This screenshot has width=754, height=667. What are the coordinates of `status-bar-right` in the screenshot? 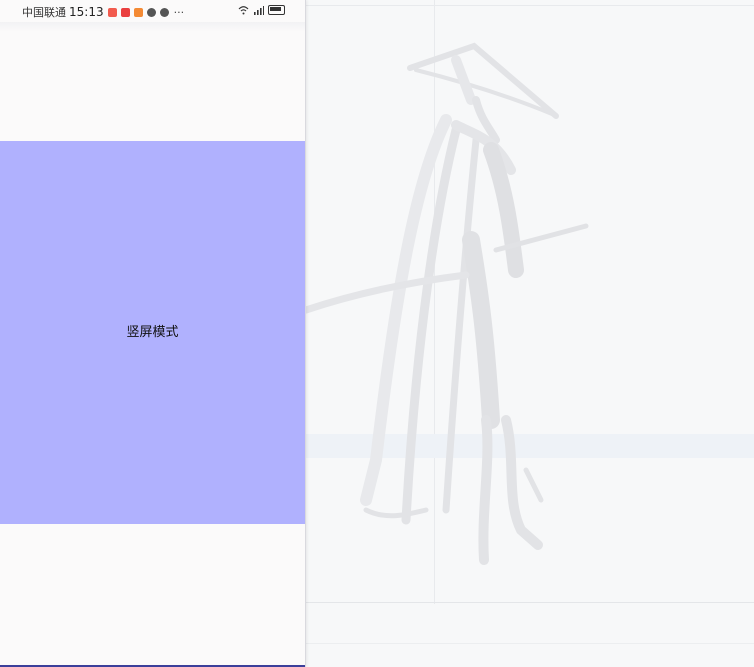 It's located at (261, 10).